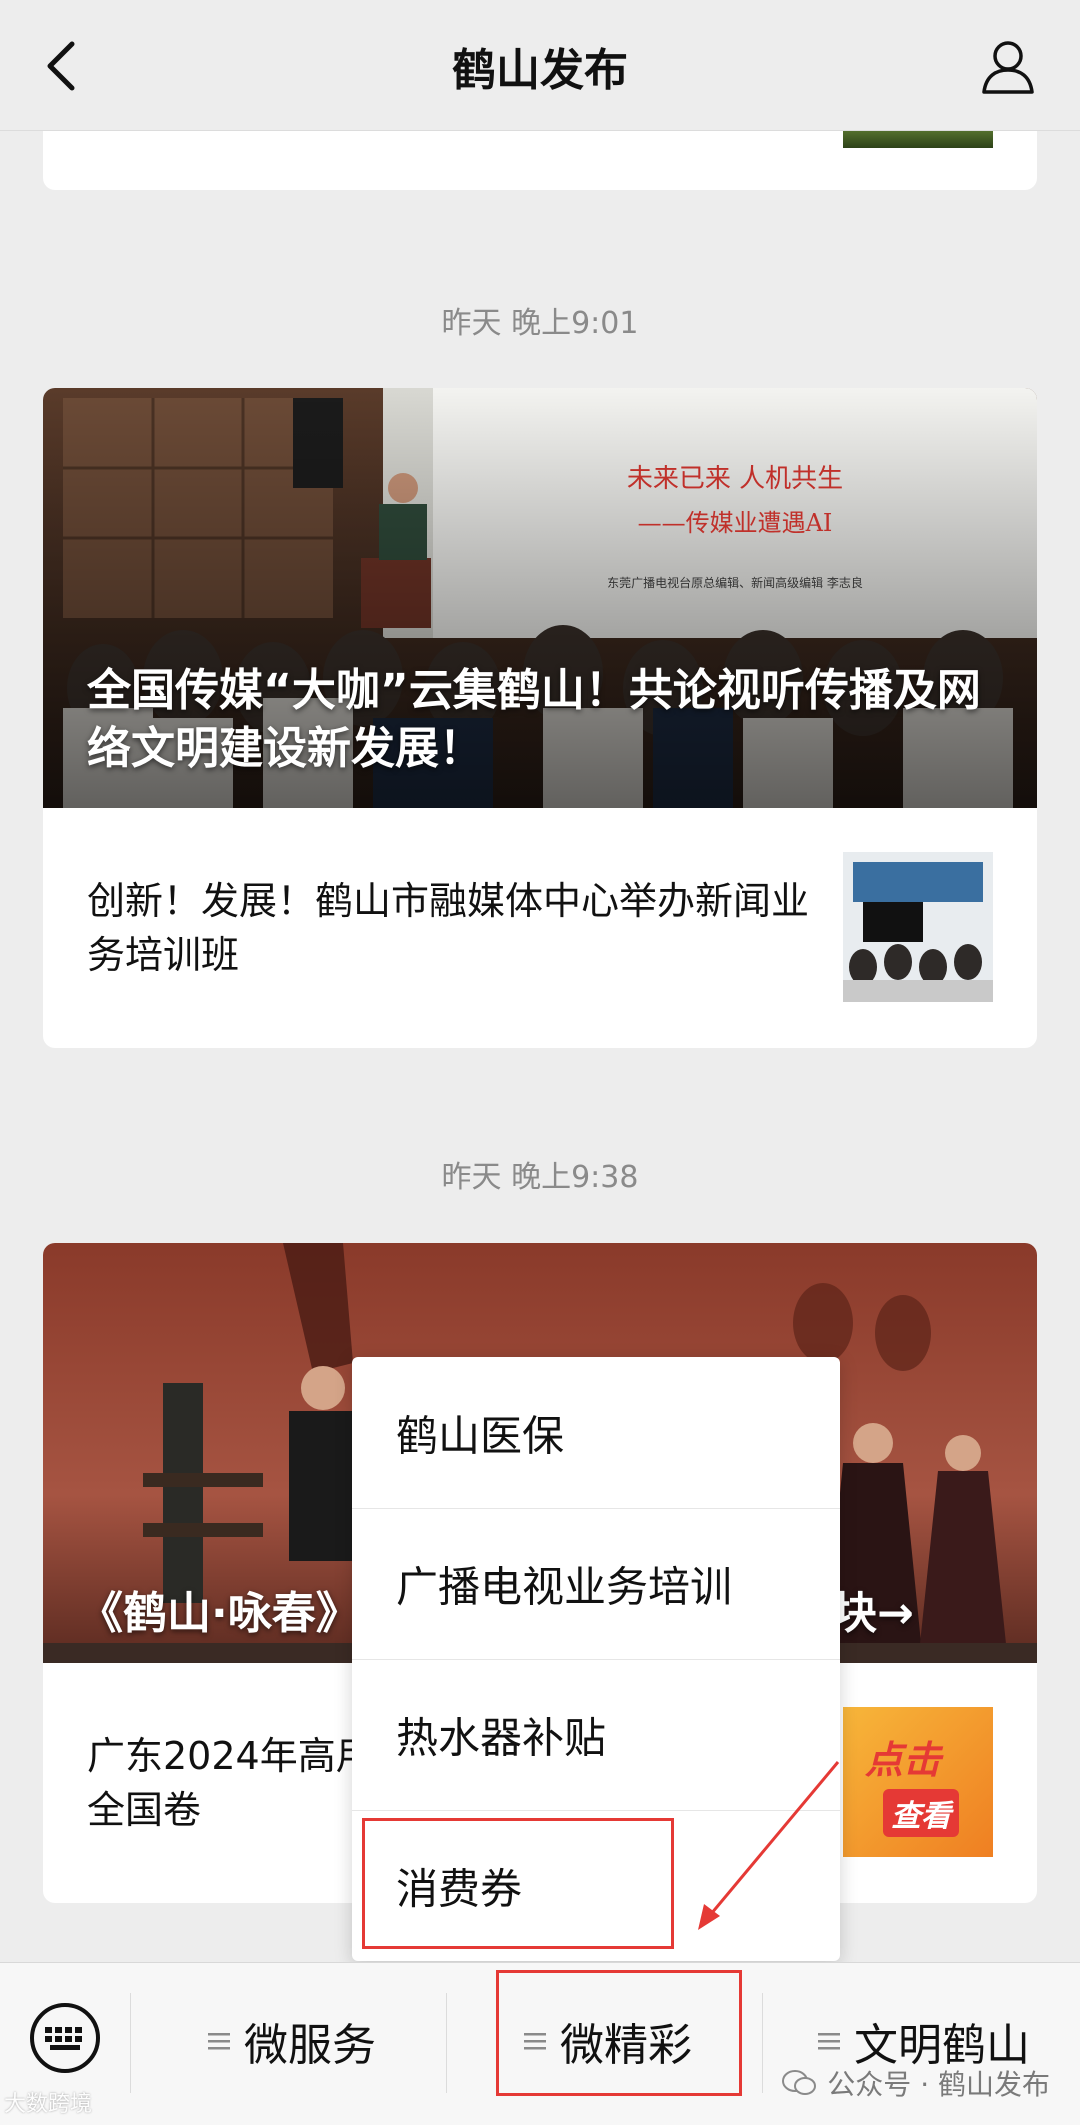  I want to click on page-title: 鹤山发布, so click(540, 70).